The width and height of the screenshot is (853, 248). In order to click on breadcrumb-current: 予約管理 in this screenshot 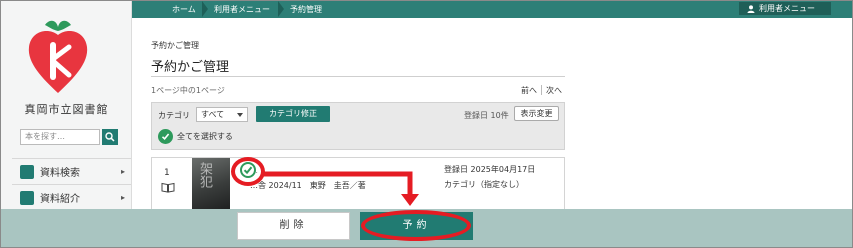, I will do `click(306, 9)`.